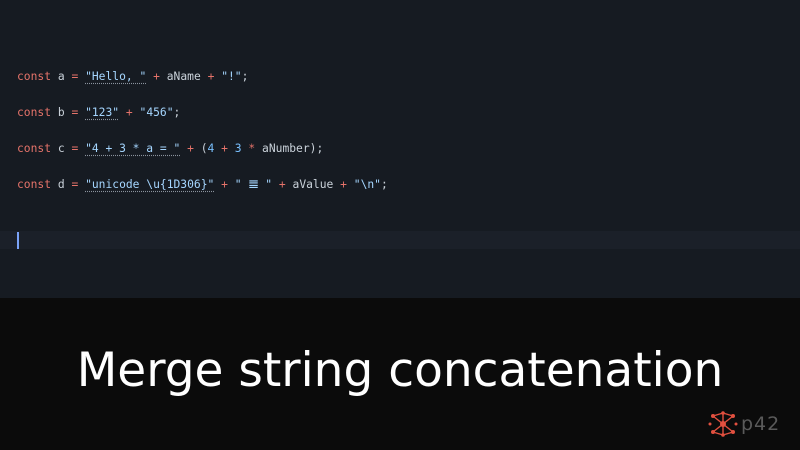 The width and height of the screenshot is (800, 450). I want to click on code-token: a, so click(61, 76).